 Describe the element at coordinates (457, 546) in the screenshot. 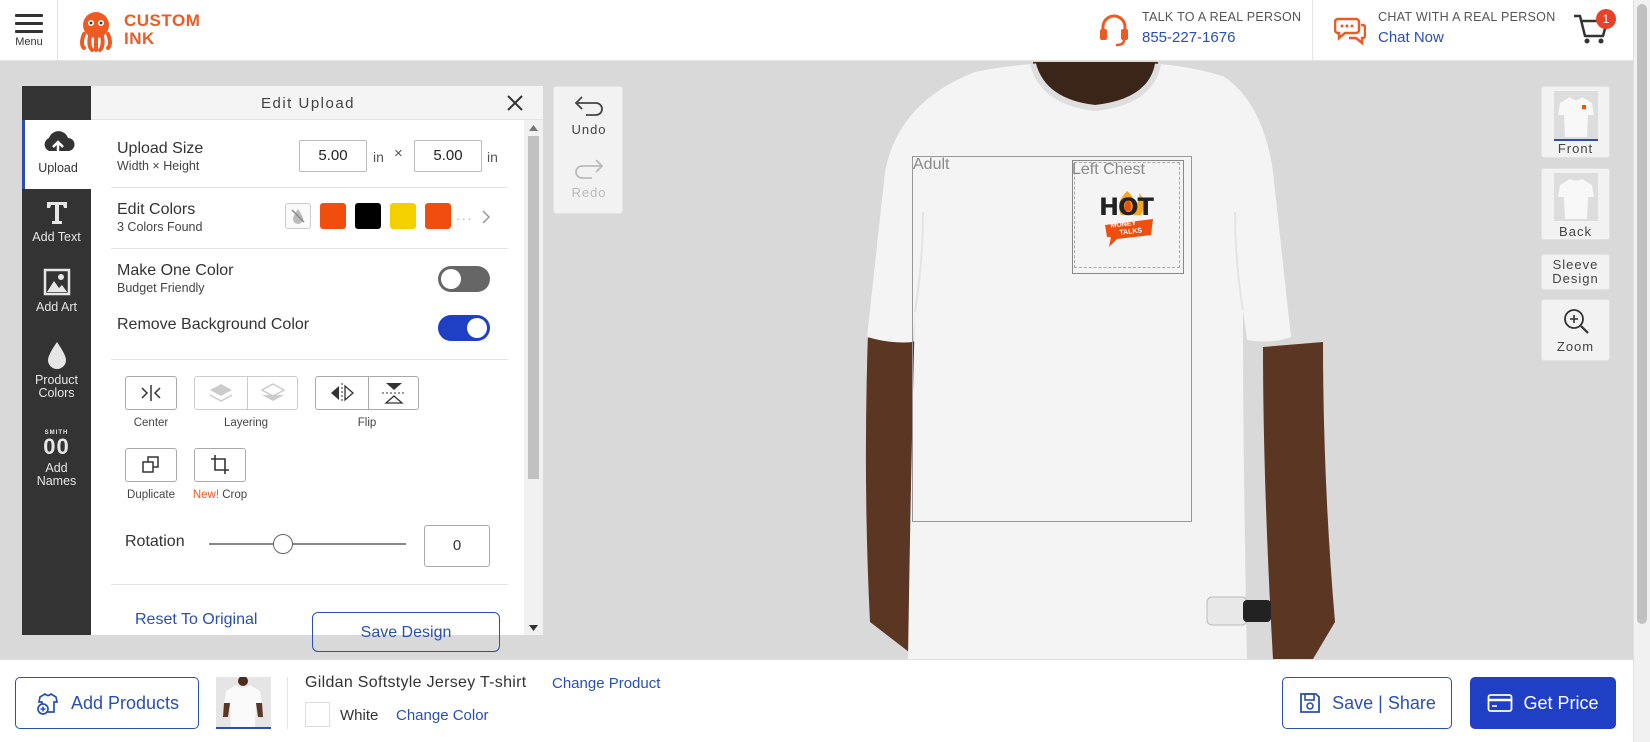

I see `rotation-input: 0` at that location.